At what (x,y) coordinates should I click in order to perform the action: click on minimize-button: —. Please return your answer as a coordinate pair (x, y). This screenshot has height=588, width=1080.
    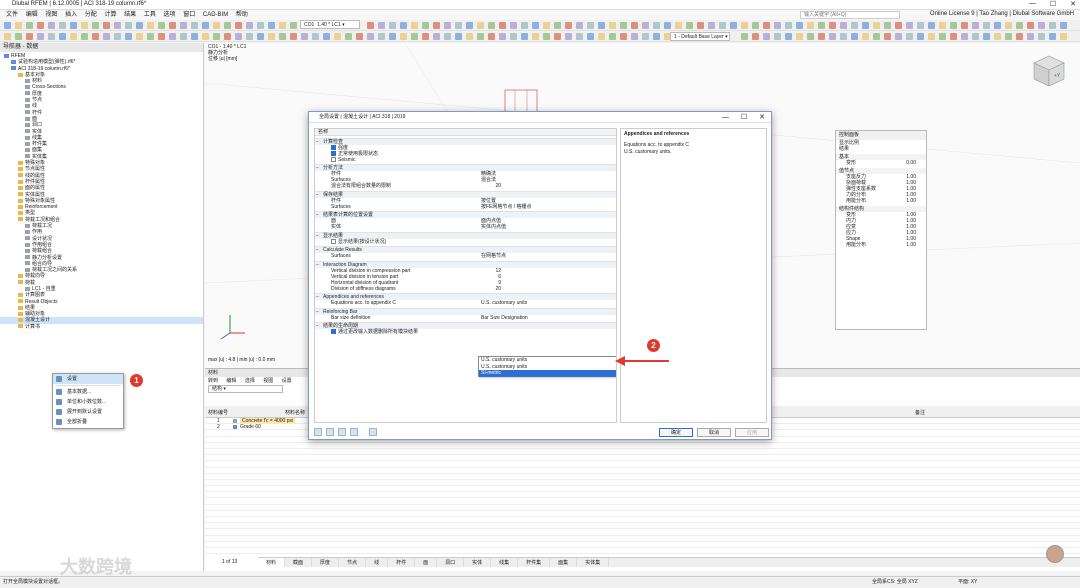
    Looking at the image, I should click on (1032, 4).